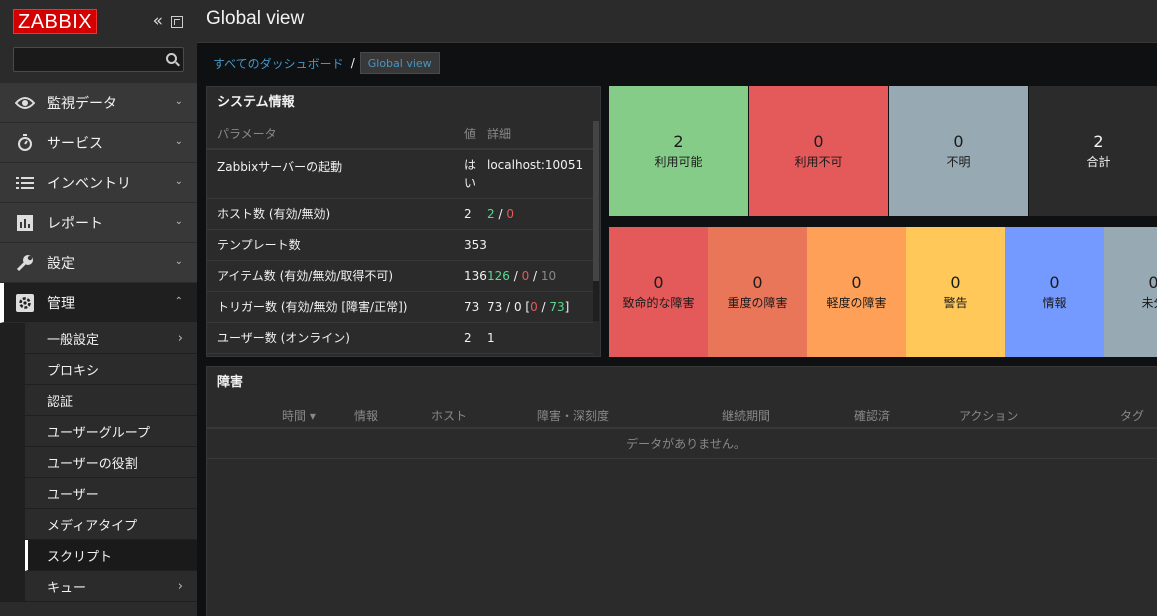 The height and width of the screenshot is (616, 1157). What do you see at coordinates (25, 263) in the screenshot?
I see `wrench-icon` at bounding box center [25, 263].